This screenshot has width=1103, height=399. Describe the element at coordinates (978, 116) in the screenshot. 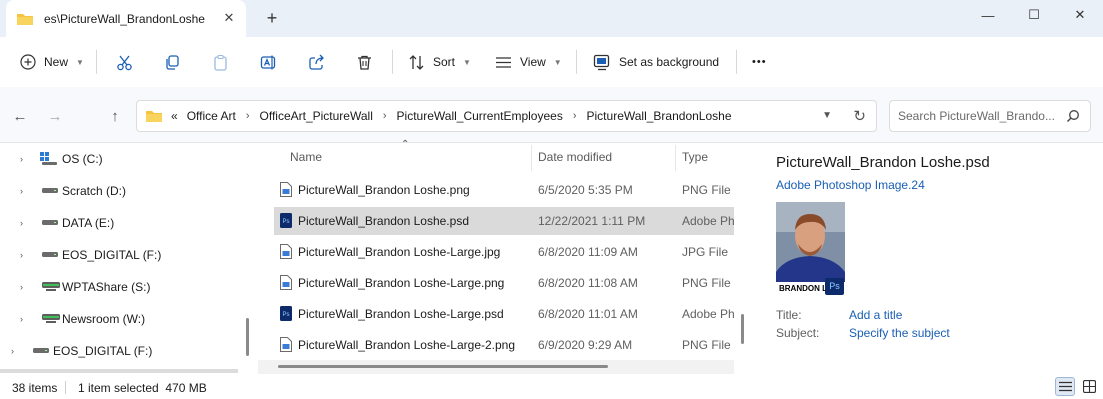

I see `search-input` at that location.